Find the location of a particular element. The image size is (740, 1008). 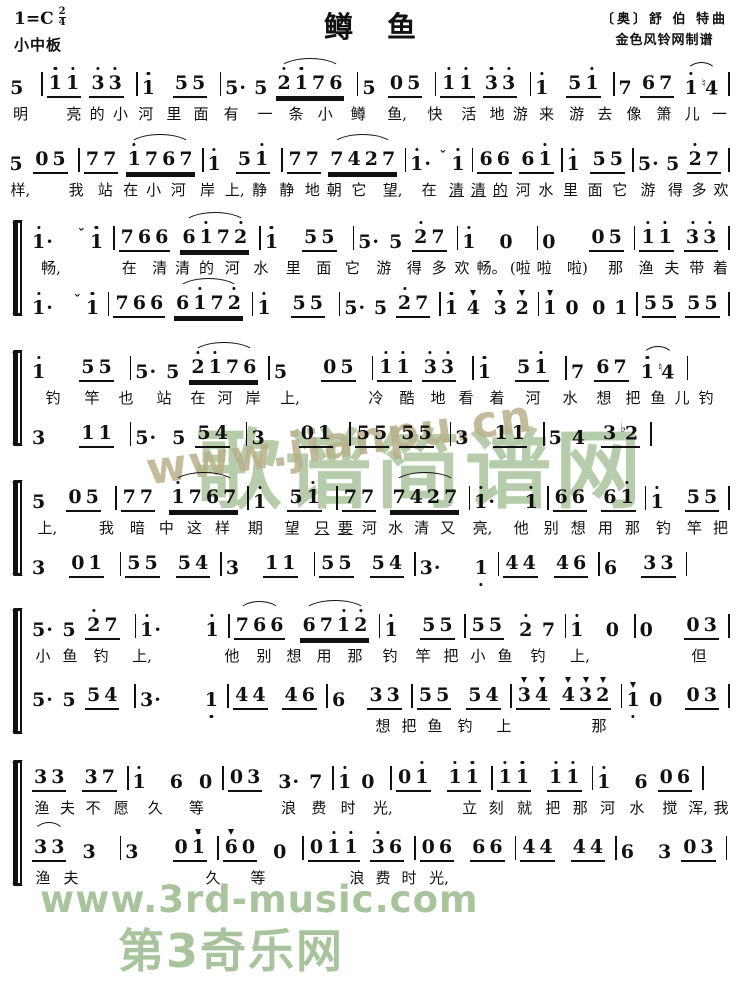

beamed-group: 3 6 is located at coordinates (387, 849).